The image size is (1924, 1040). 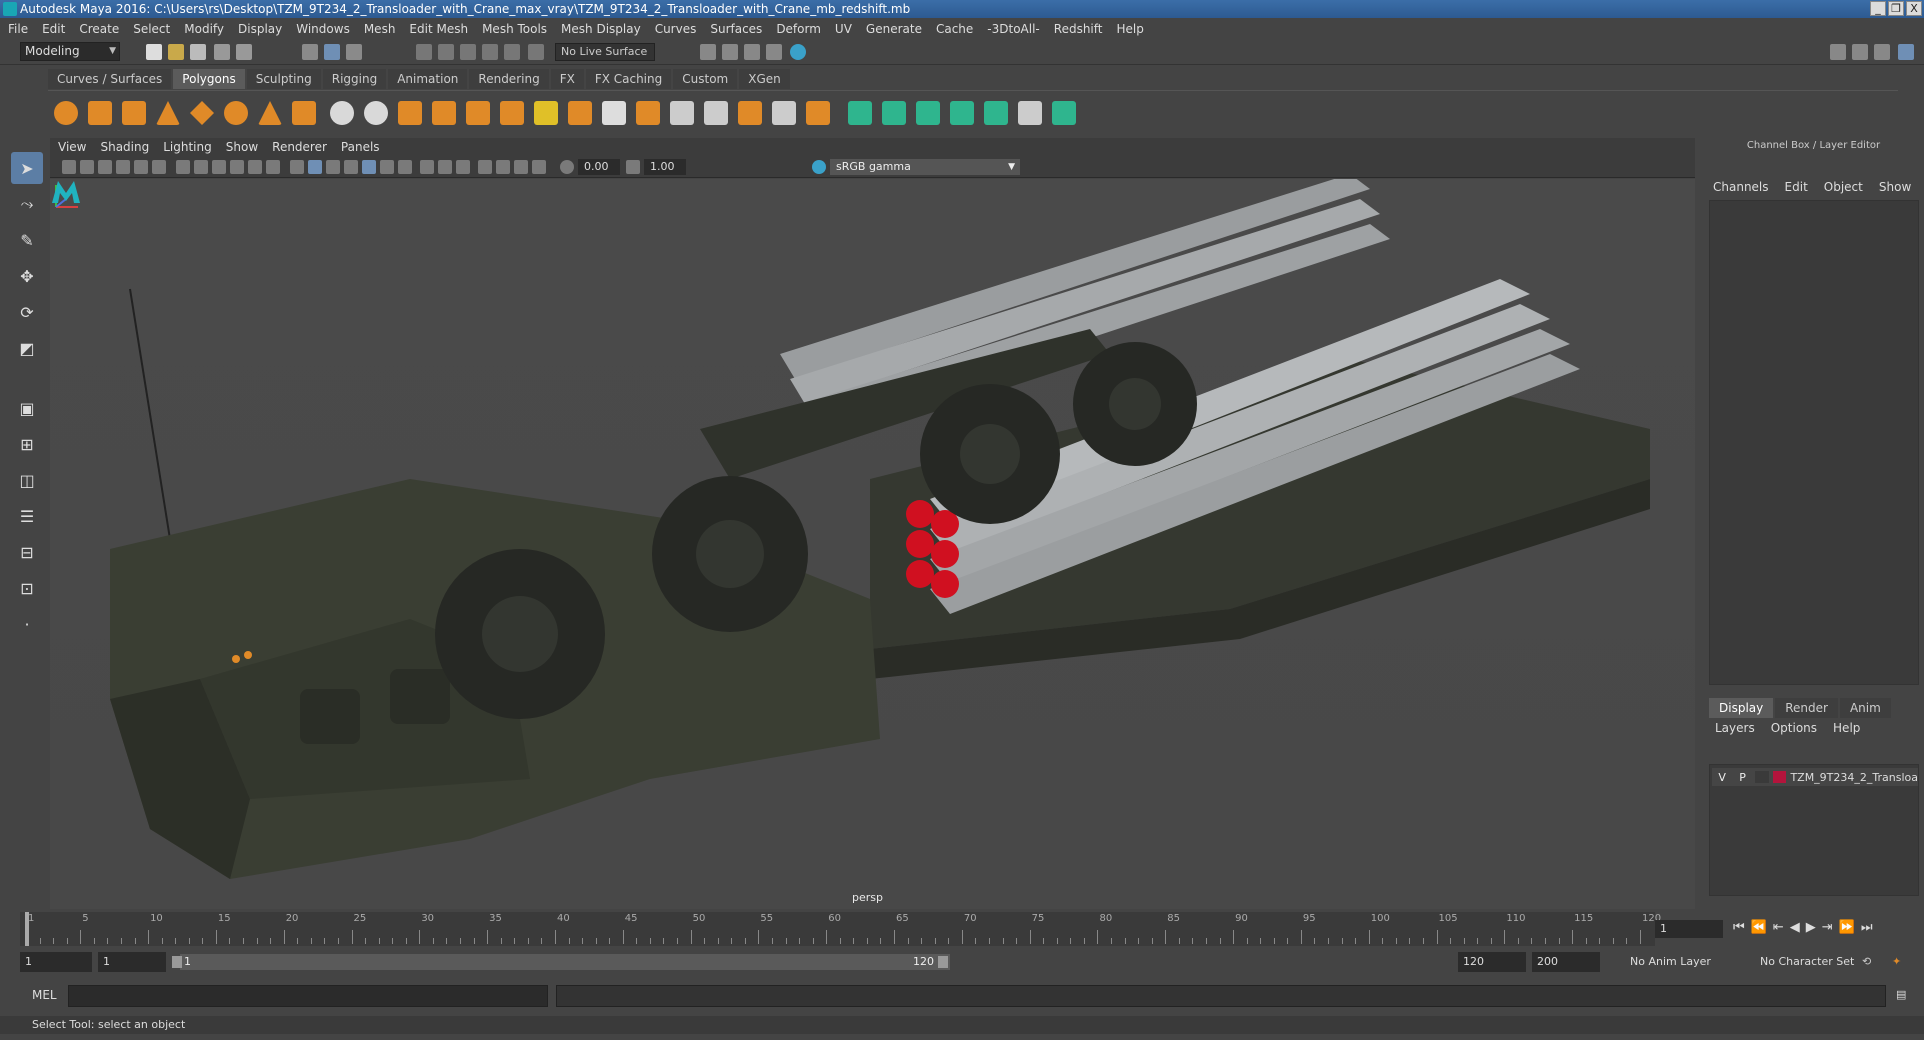 What do you see at coordinates (1838, 52) in the screenshot?
I see `workspace-icon` at bounding box center [1838, 52].